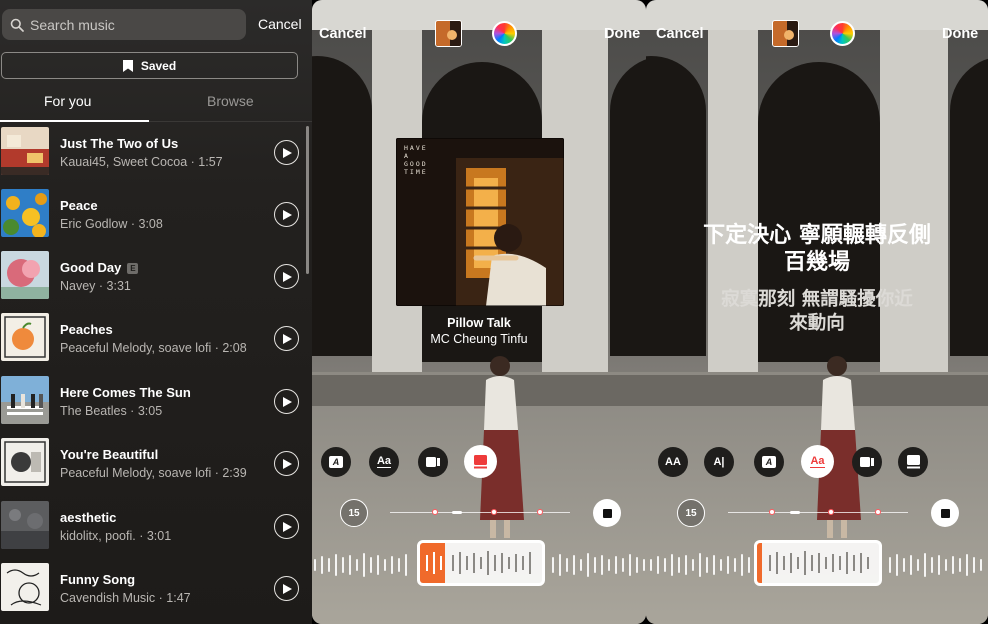  Describe the element at coordinates (156, 403) in the screenshot. I see `list-item: Here Comes The Sun The Beatles · 3:05` at that location.